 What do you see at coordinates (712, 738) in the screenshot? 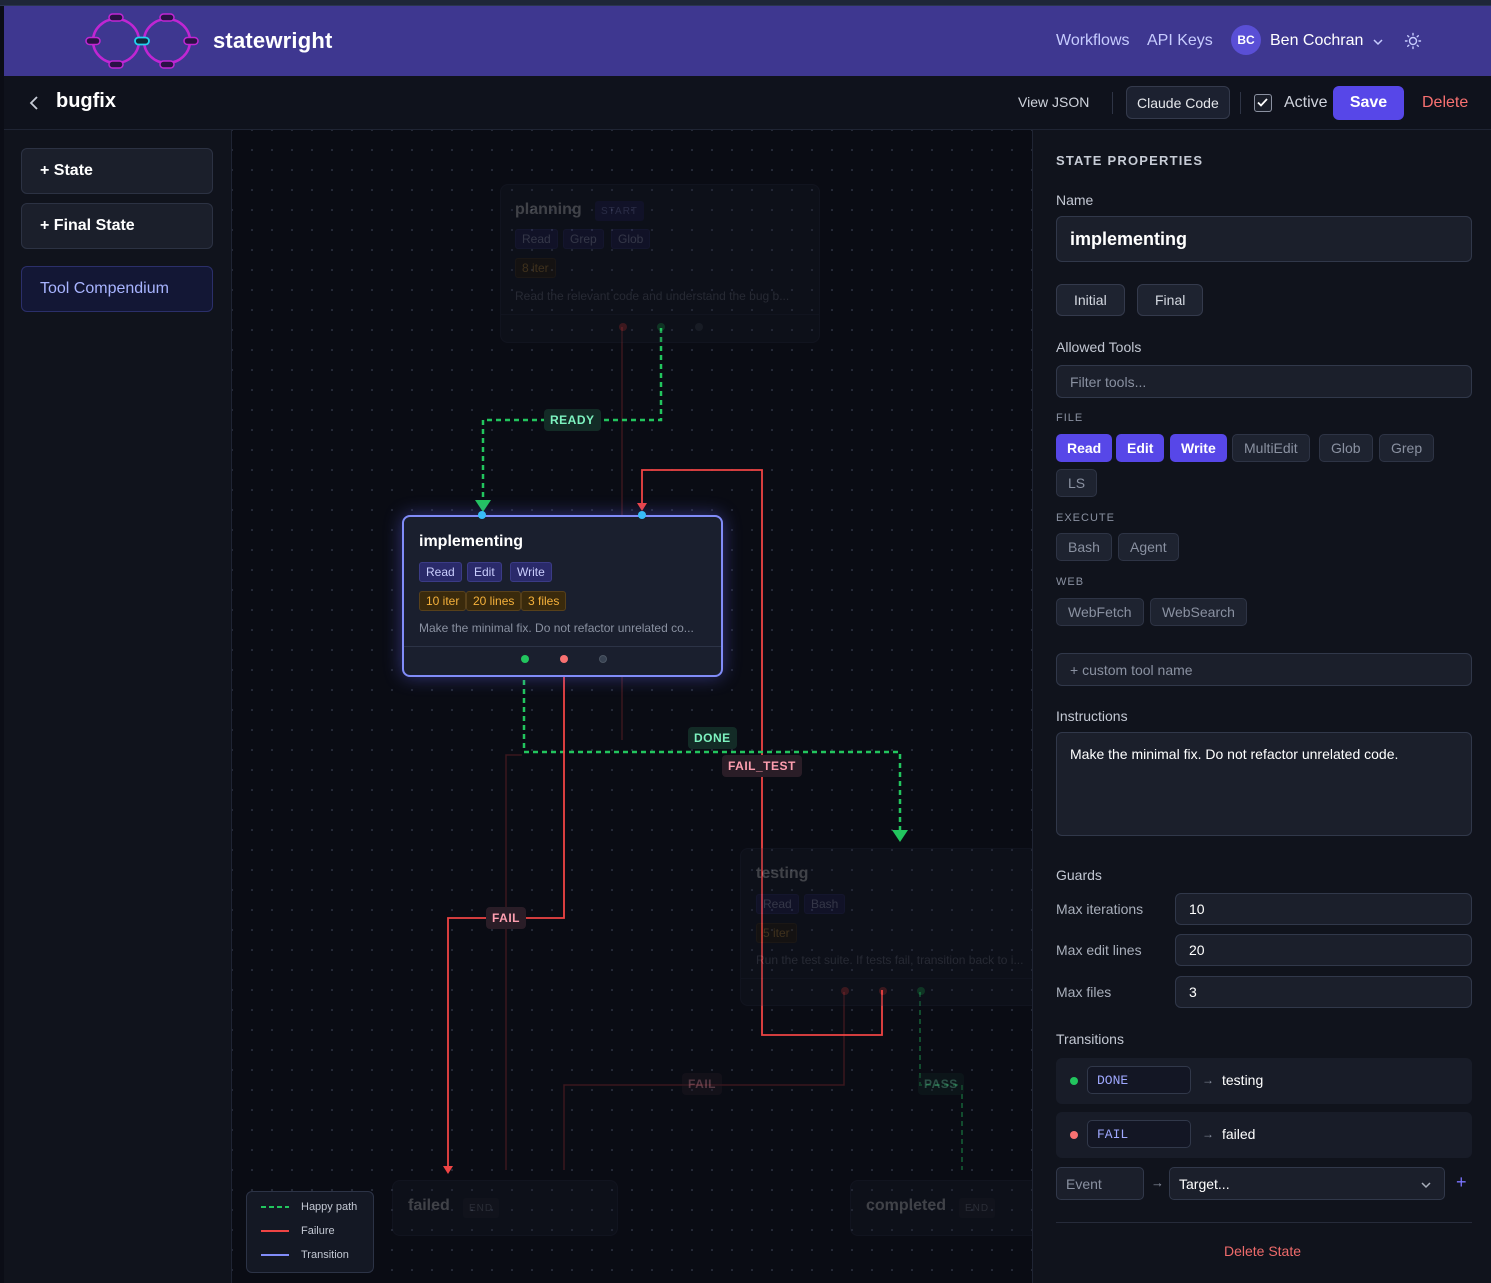
I see `edge-label-done: DONE` at bounding box center [712, 738].